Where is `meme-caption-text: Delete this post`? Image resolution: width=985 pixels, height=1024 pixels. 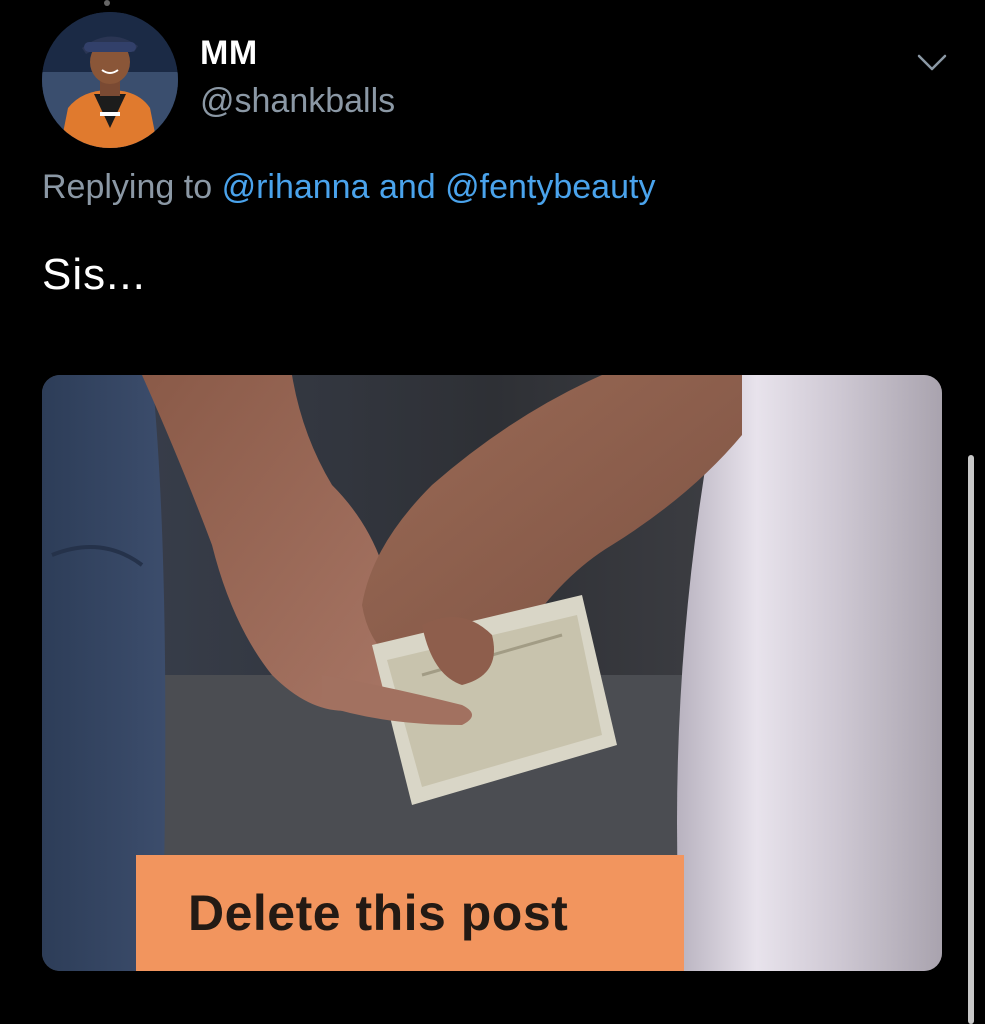 meme-caption-text: Delete this post is located at coordinates (378, 913).